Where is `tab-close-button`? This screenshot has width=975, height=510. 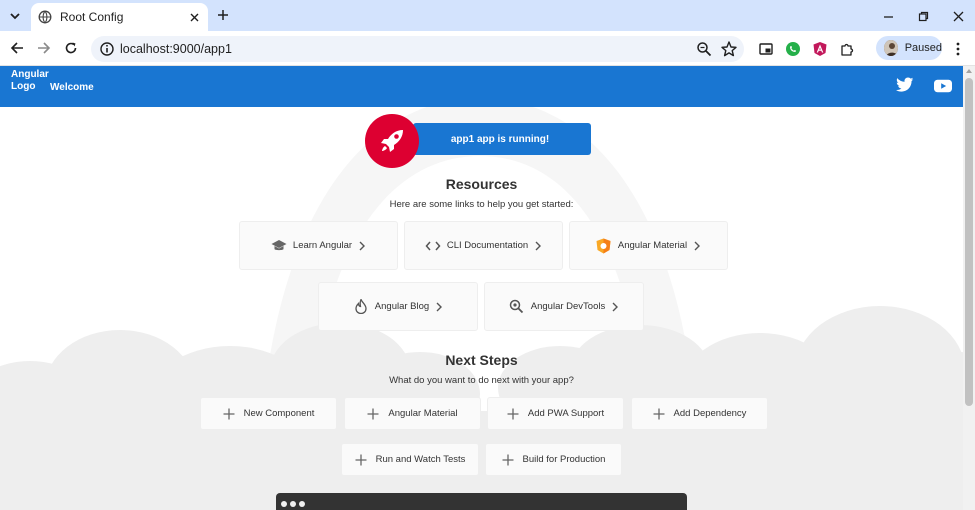 tab-close-button is located at coordinates (194, 17).